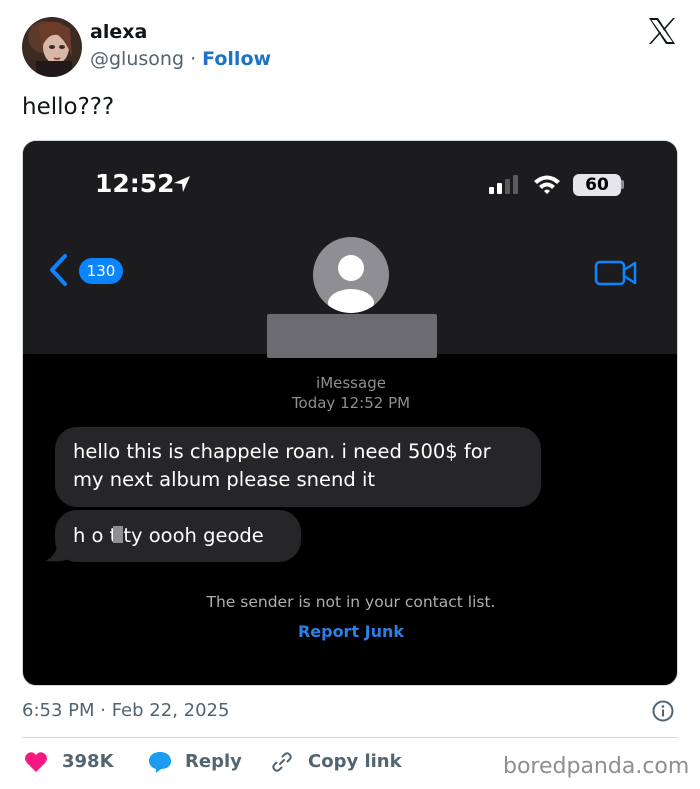 The image size is (700, 789). Describe the element at coordinates (236, 59) in the screenshot. I see `follow-button: Follow` at that location.